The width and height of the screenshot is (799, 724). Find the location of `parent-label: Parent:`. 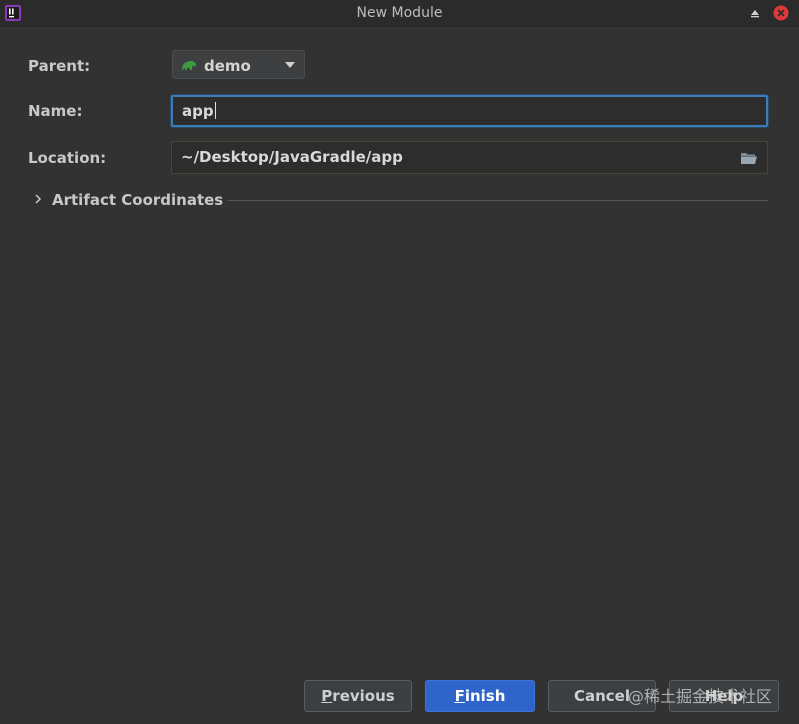

parent-label: Parent: is located at coordinates (59, 66).